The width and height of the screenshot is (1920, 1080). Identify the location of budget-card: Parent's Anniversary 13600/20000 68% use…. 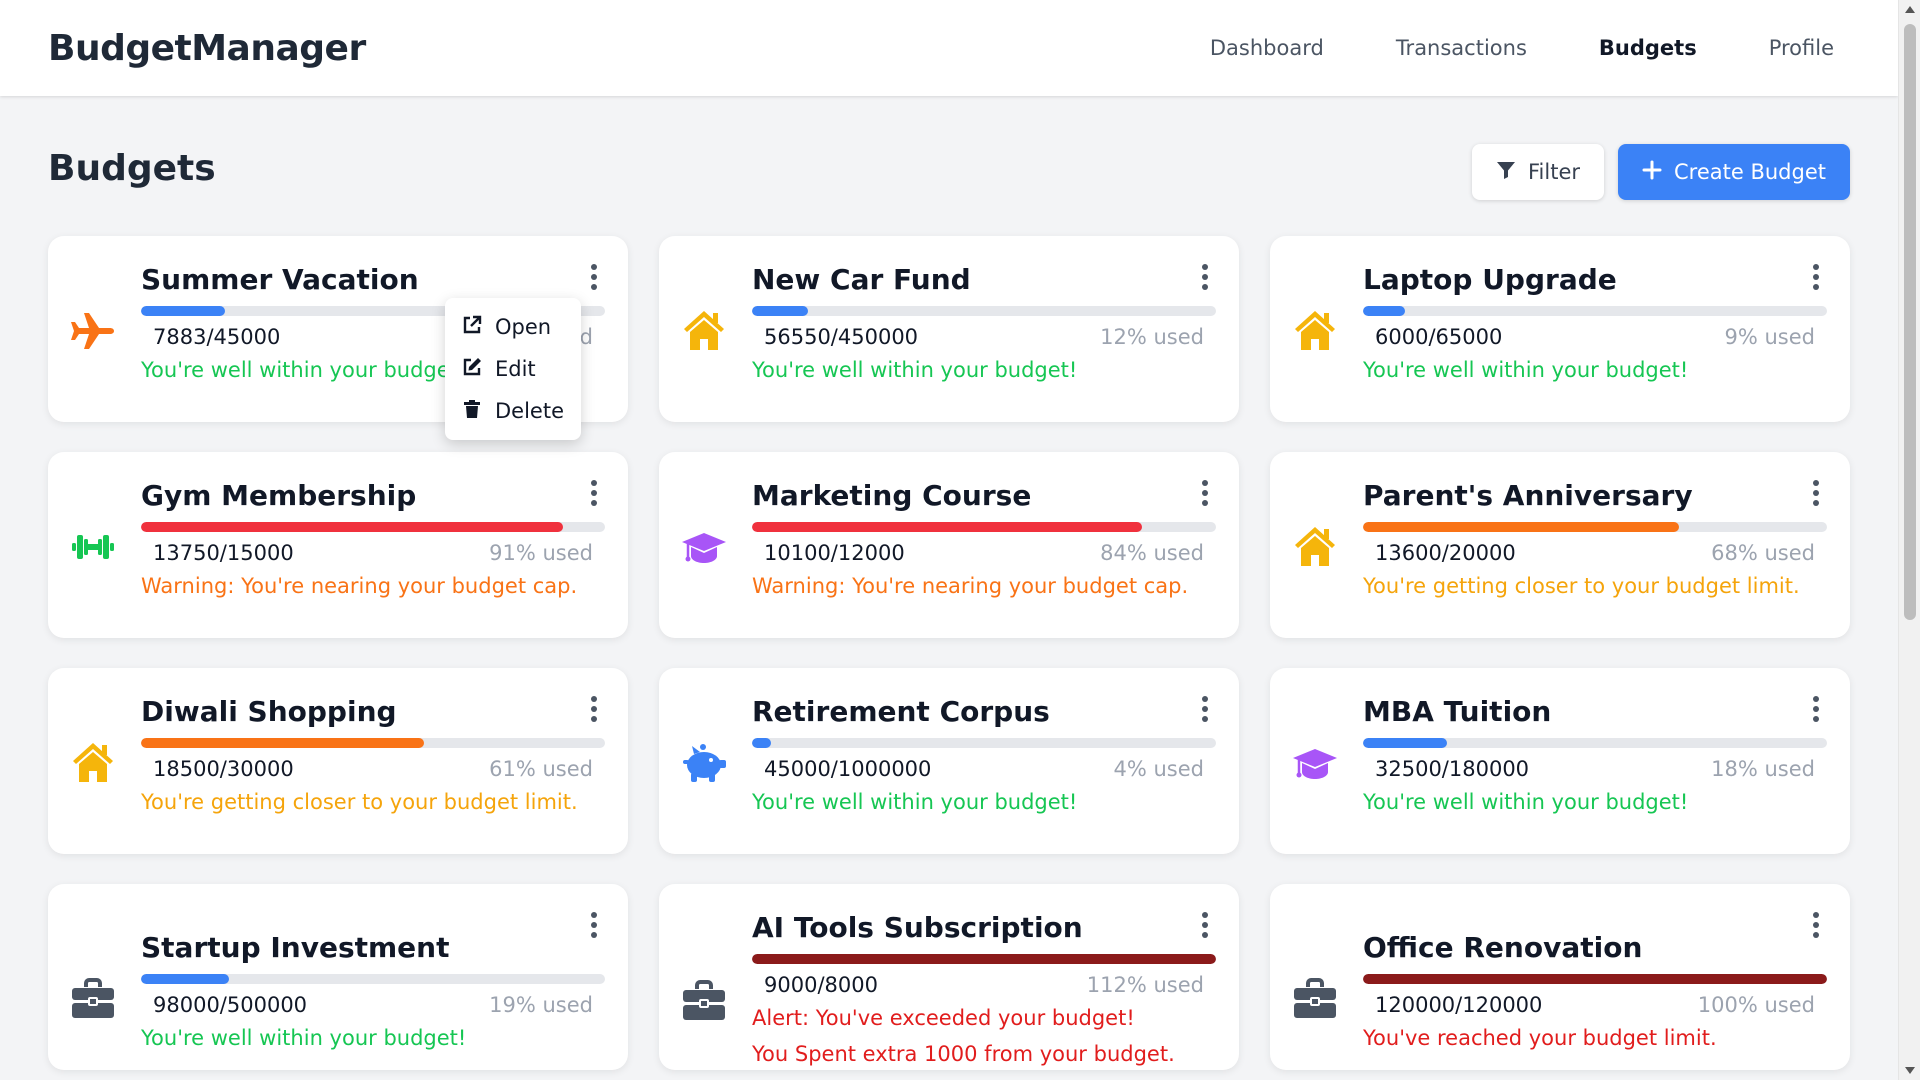
(1560, 545).